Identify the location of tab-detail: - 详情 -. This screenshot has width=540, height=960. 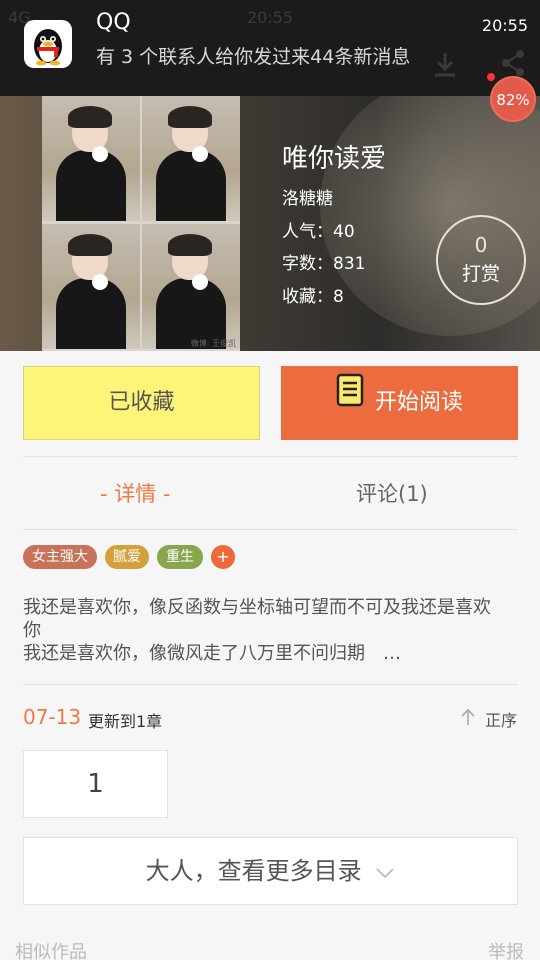
(135, 493).